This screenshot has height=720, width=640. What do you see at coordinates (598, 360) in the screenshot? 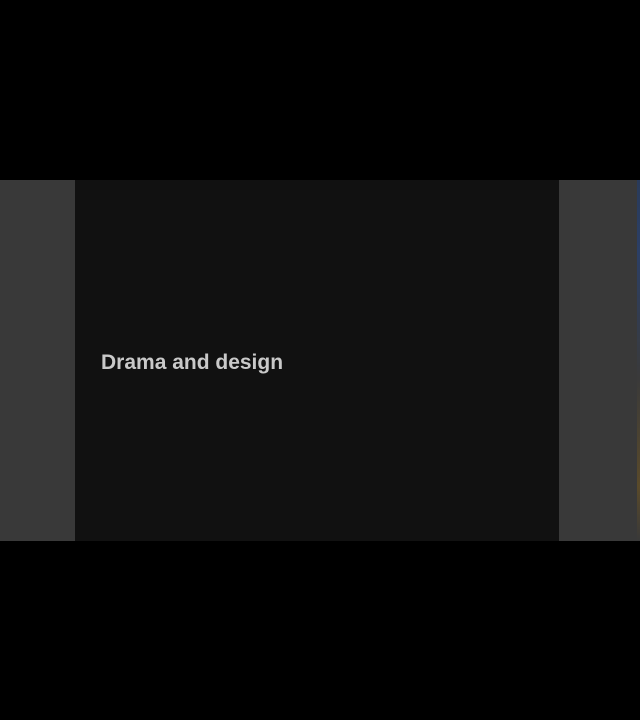
I see `adjacent-slide-right` at bounding box center [598, 360].